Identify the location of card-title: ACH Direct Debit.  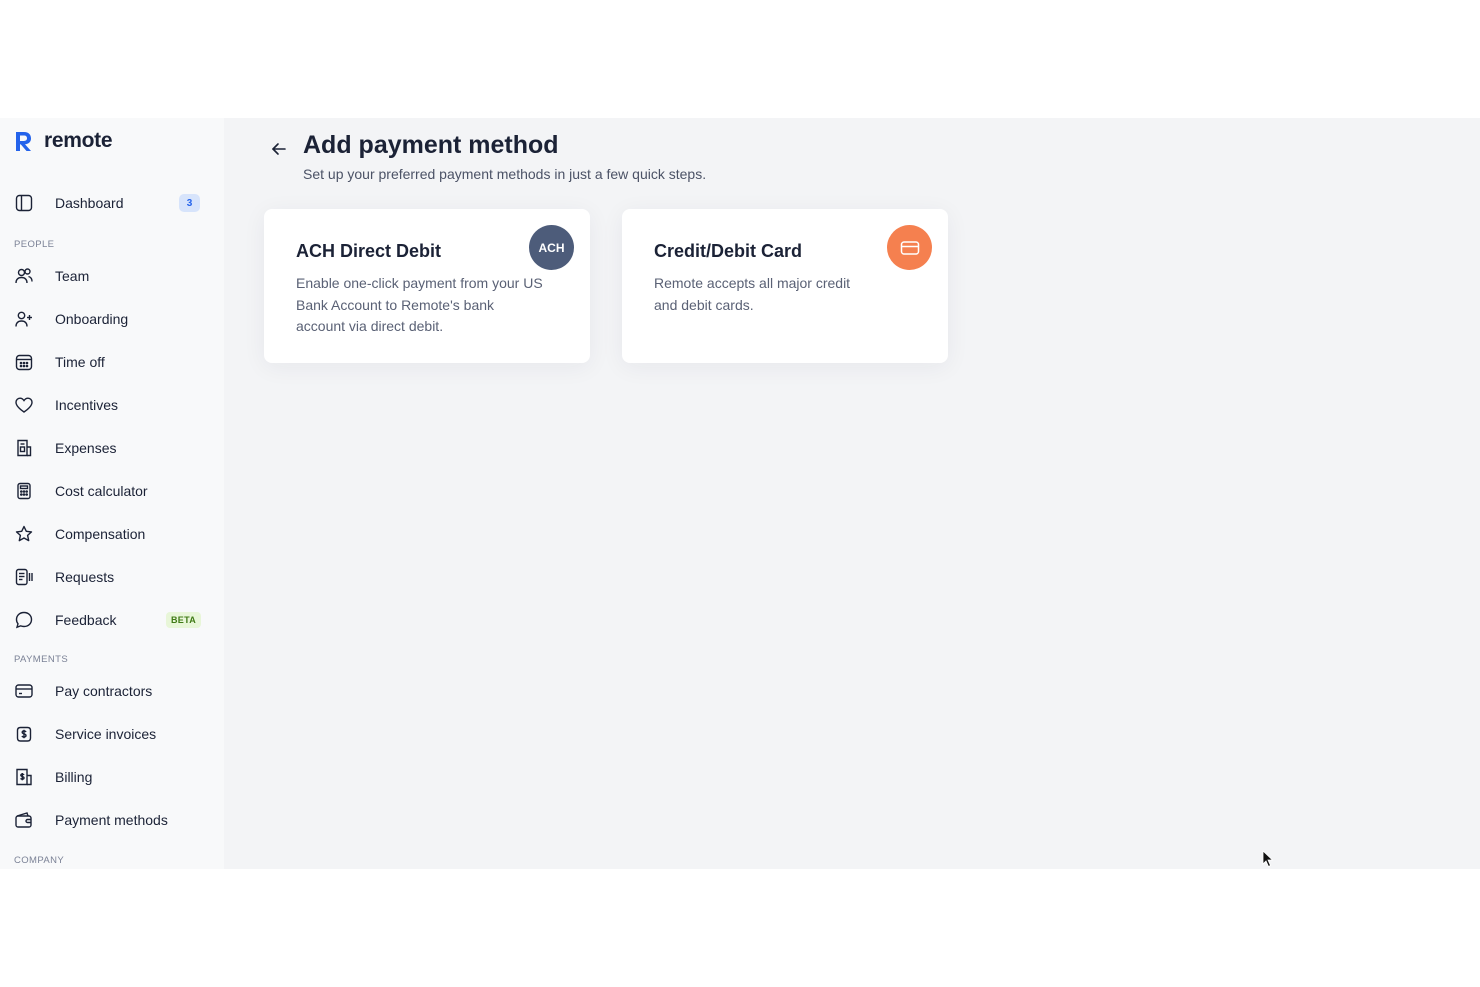
(369, 251).